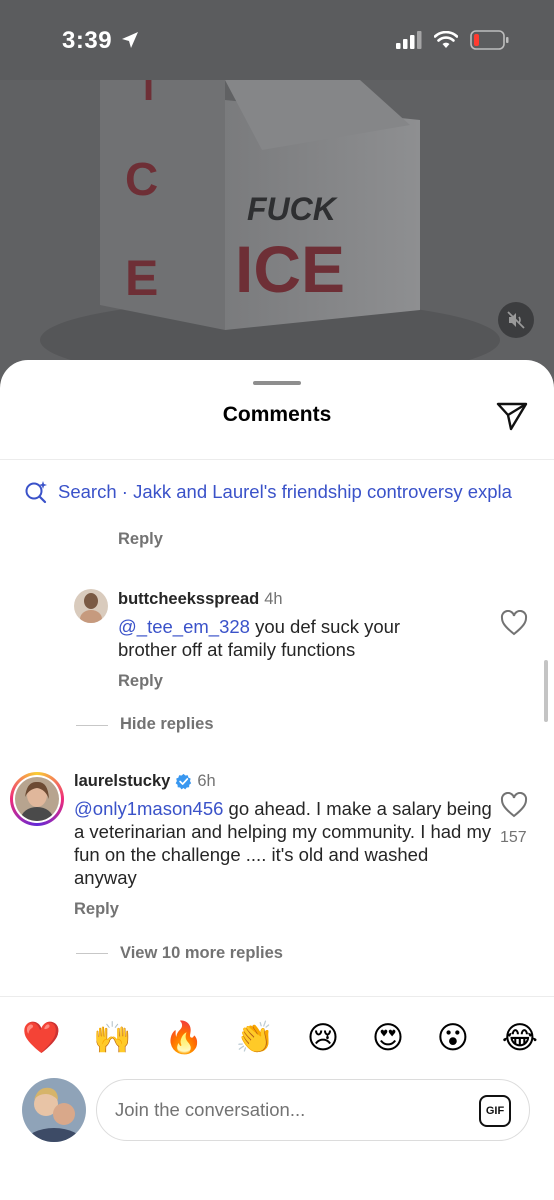 This screenshot has width=554, height=1200. What do you see at coordinates (54, 1110) in the screenshot?
I see `current-user-avatar` at bounding box center [54, 1110].